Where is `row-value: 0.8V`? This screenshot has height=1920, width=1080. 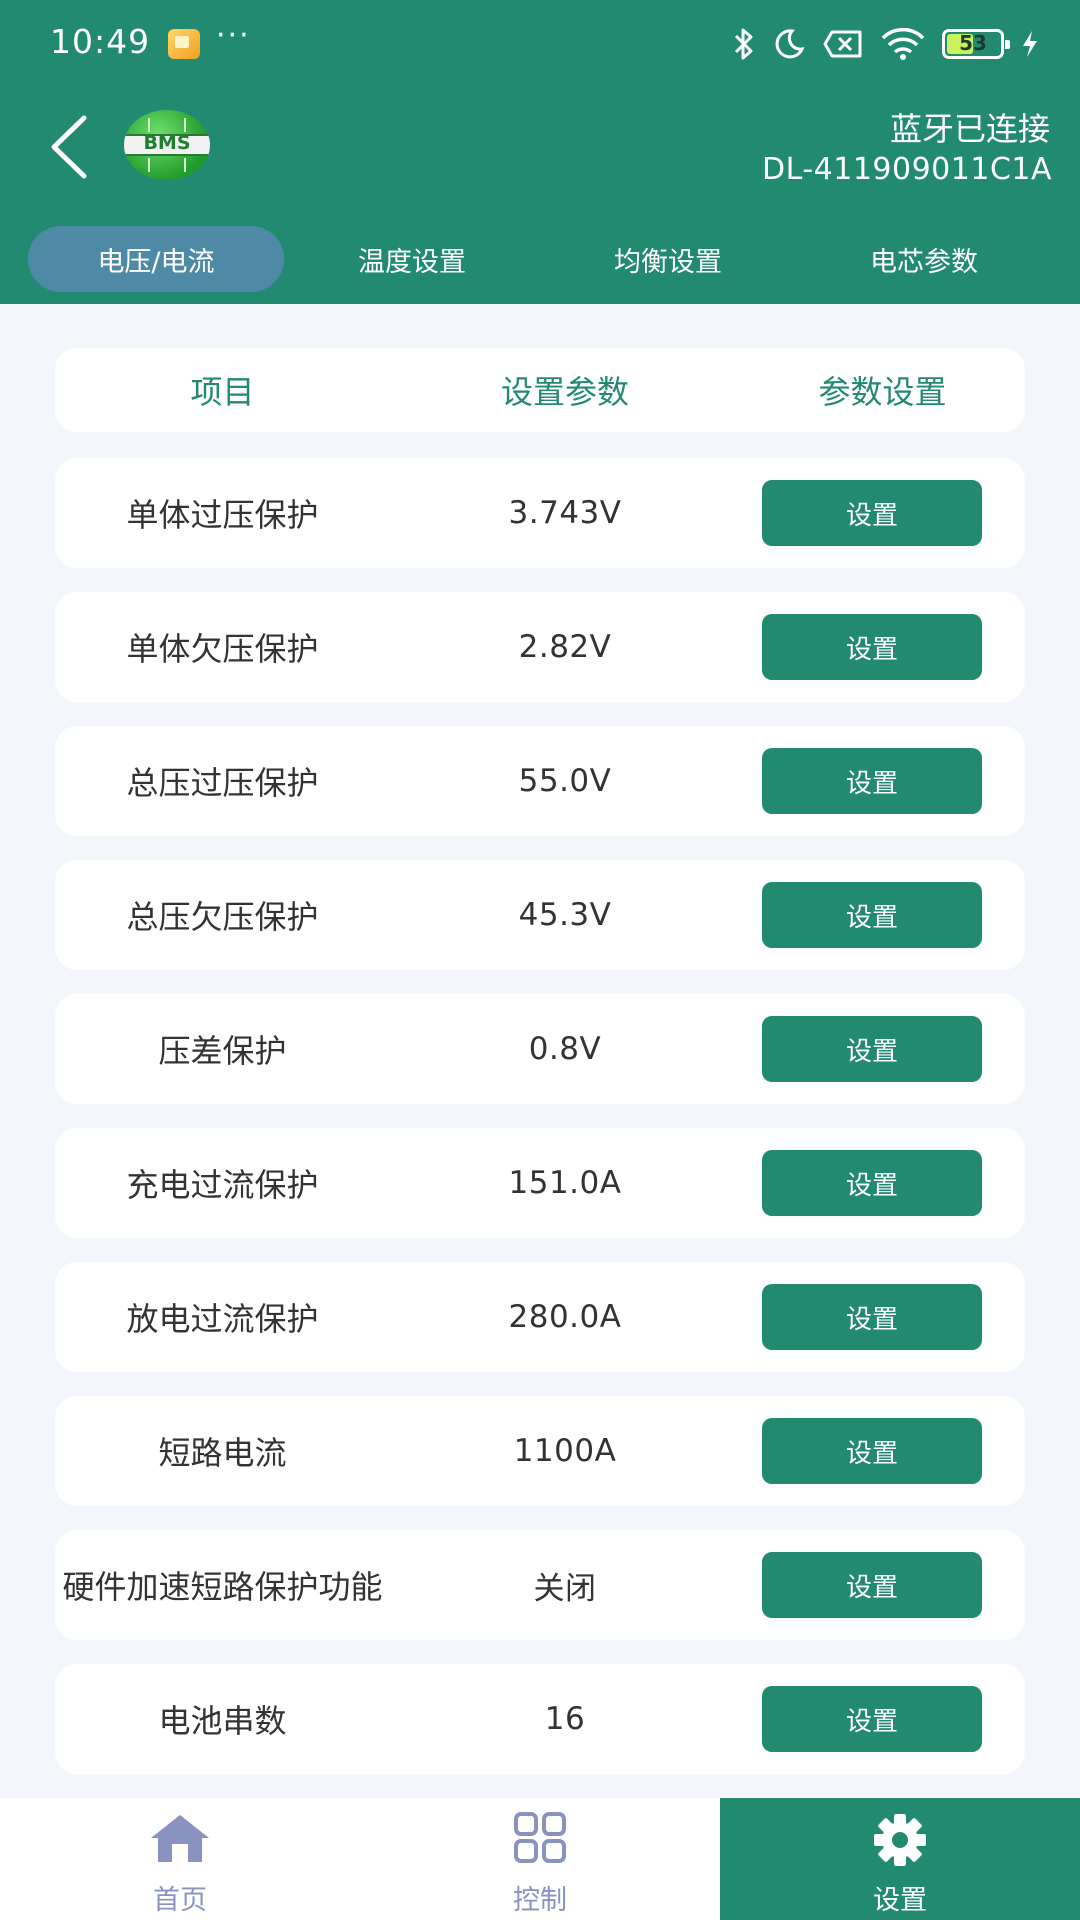 row-value: 0.8V is located at coordinates (565, 1049).